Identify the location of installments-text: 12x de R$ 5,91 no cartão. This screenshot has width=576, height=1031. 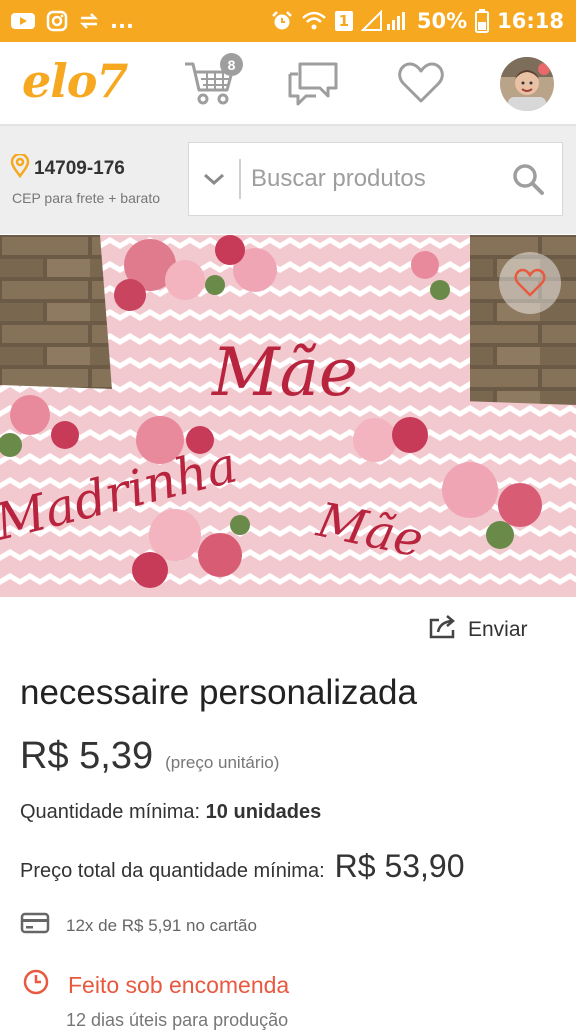
(161, 925).